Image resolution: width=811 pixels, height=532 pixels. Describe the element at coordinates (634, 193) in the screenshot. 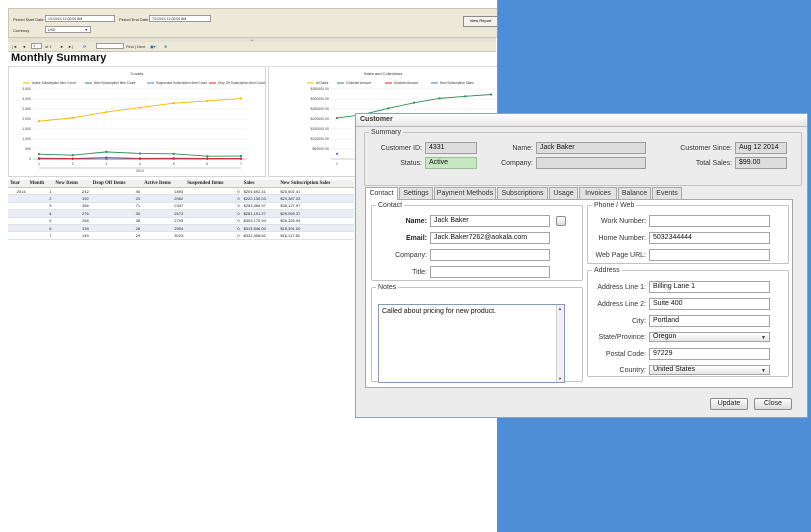

I see `tab-balance: Balance` at that location.